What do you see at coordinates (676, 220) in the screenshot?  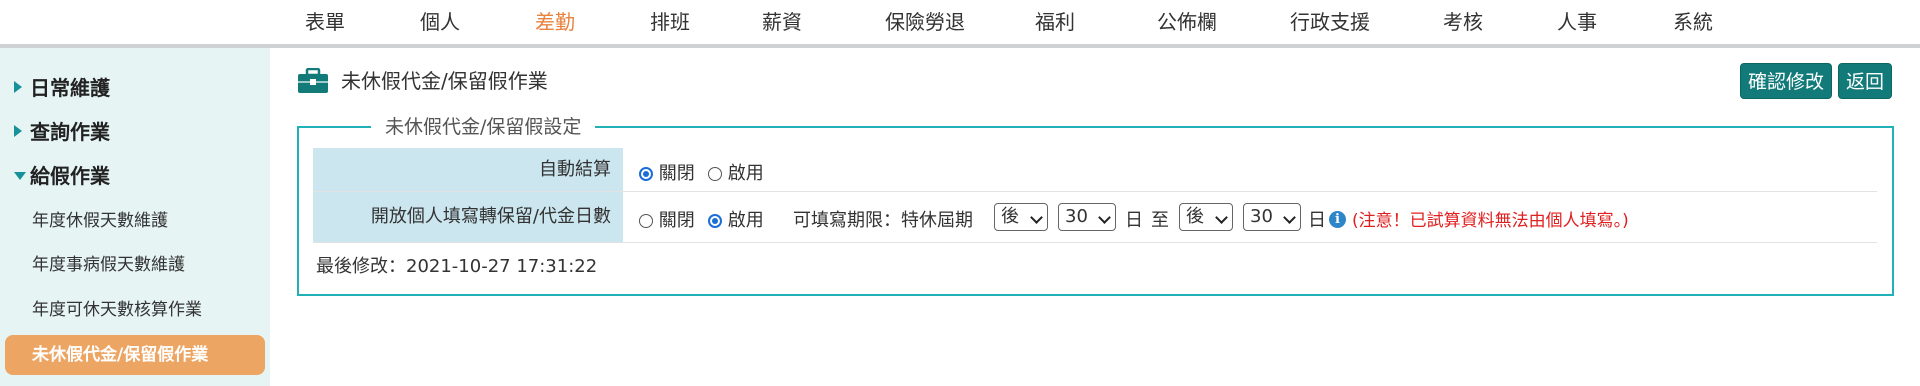 I see `open-personal-off-label: 關閉` at bounding box center [676, 220].